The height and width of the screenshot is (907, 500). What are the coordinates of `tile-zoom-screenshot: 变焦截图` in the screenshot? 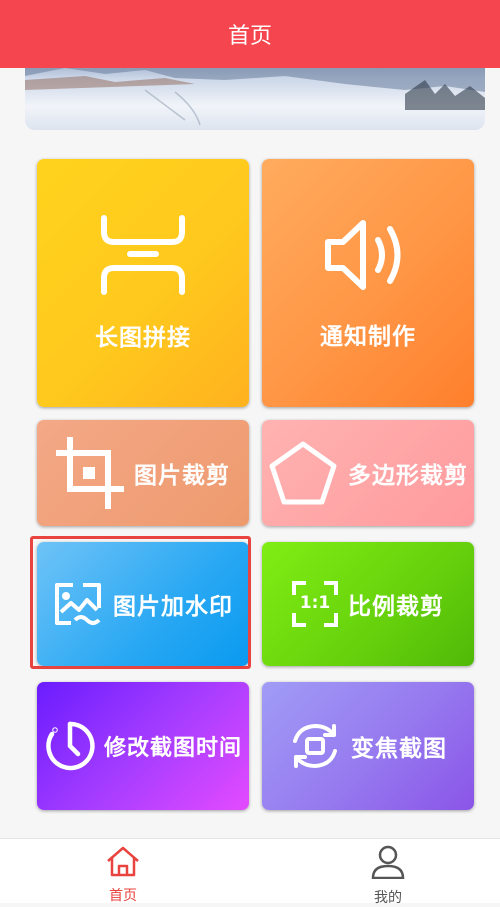 It's located at (368, 746).